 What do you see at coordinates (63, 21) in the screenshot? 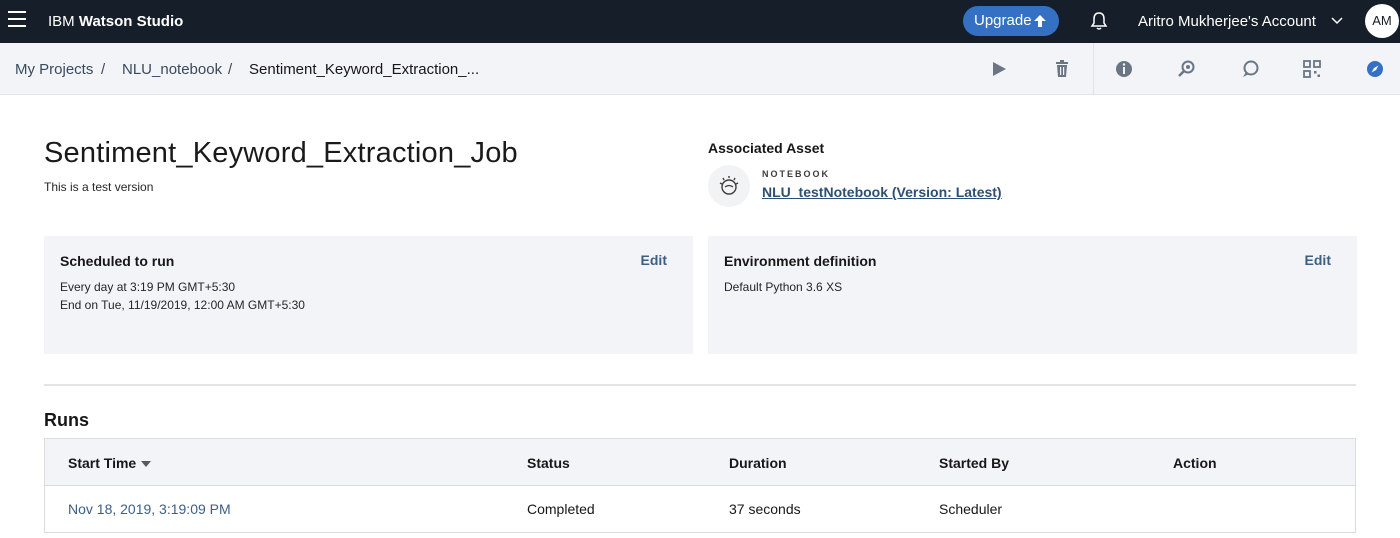
I see `brand-prefix: IBM` at bounding box center [63, 21].